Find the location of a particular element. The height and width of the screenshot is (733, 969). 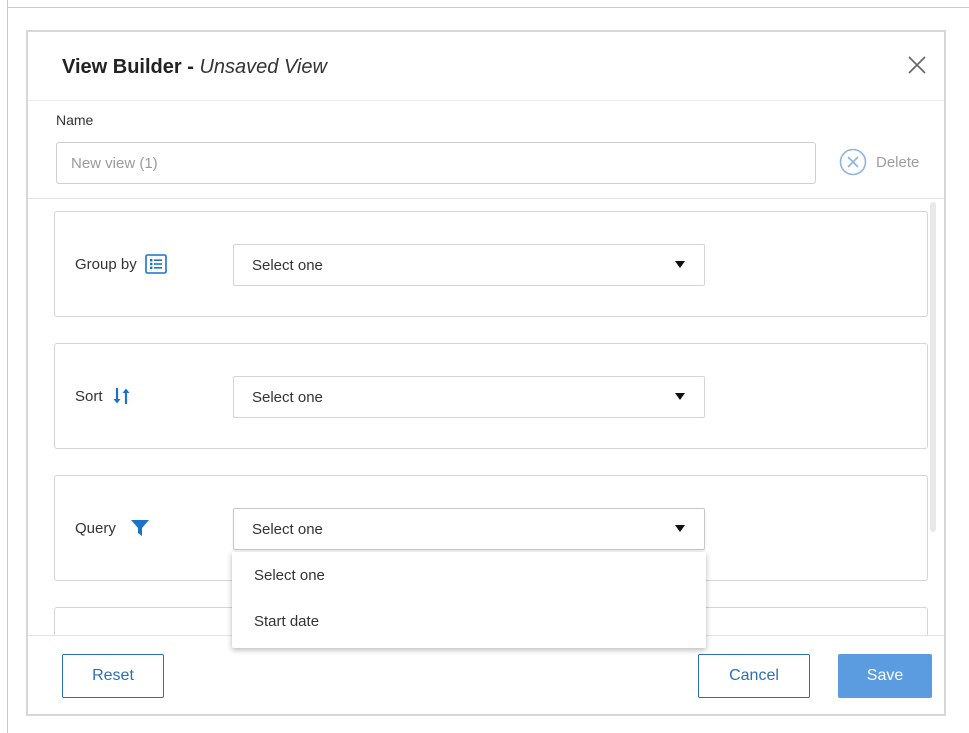

sort-arrows-icon is located at coordinates (122, 396).